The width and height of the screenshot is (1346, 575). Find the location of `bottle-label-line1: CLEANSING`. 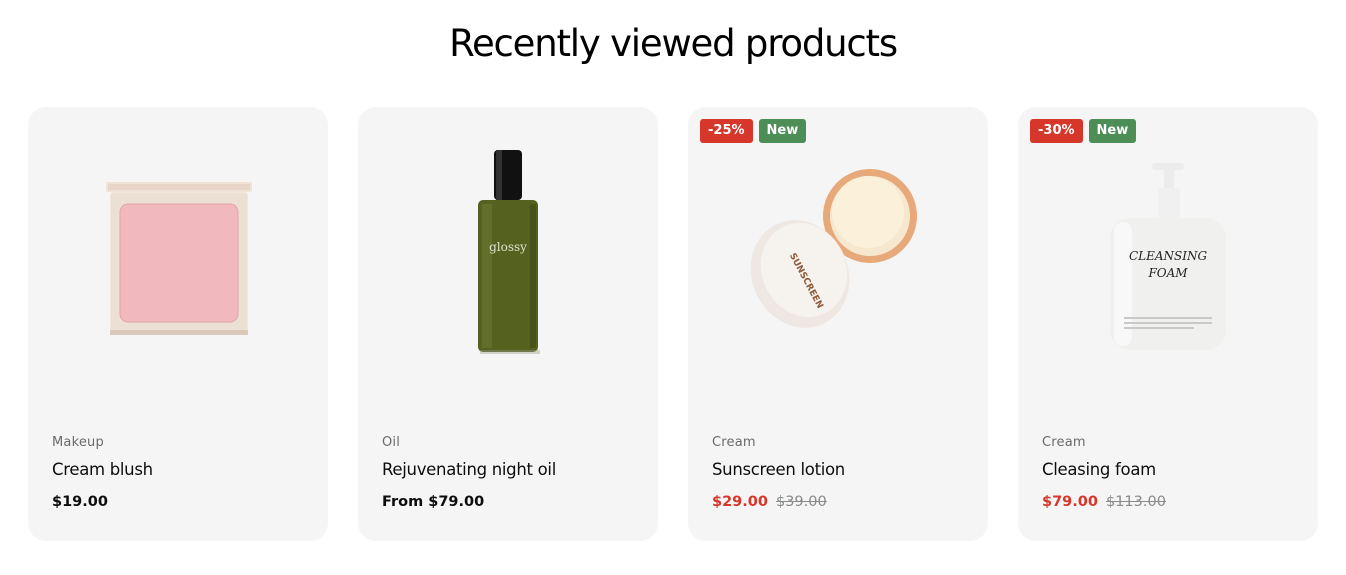

bottle-label-line1: CLEANSING is located at coordinates (1168, 256).